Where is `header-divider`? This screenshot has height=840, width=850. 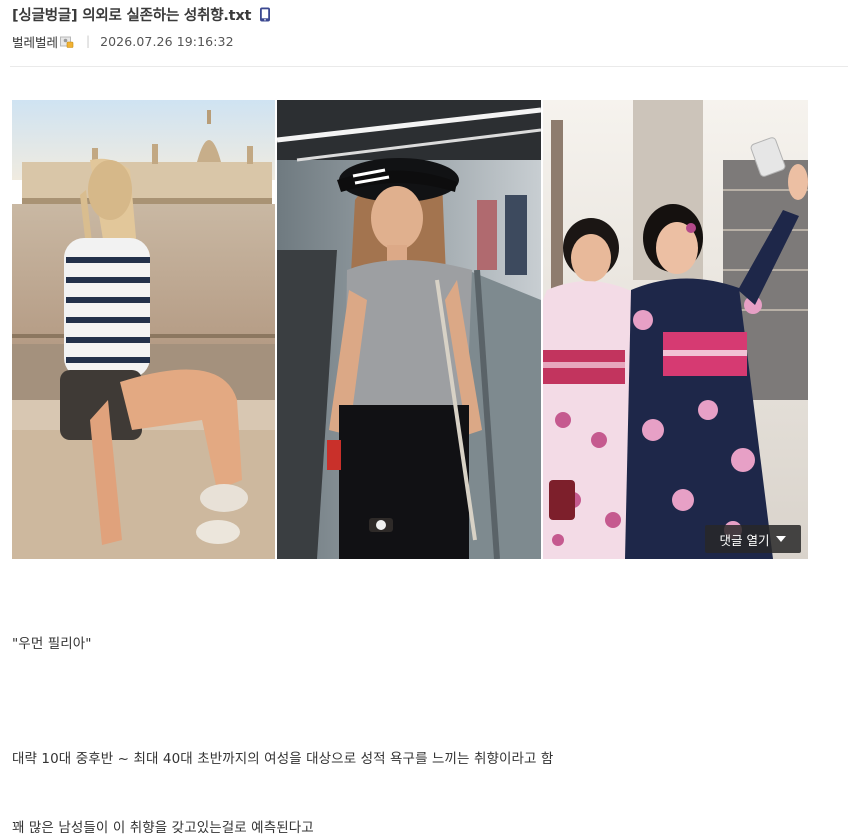 header-divider is located at coordinates (429, 66).